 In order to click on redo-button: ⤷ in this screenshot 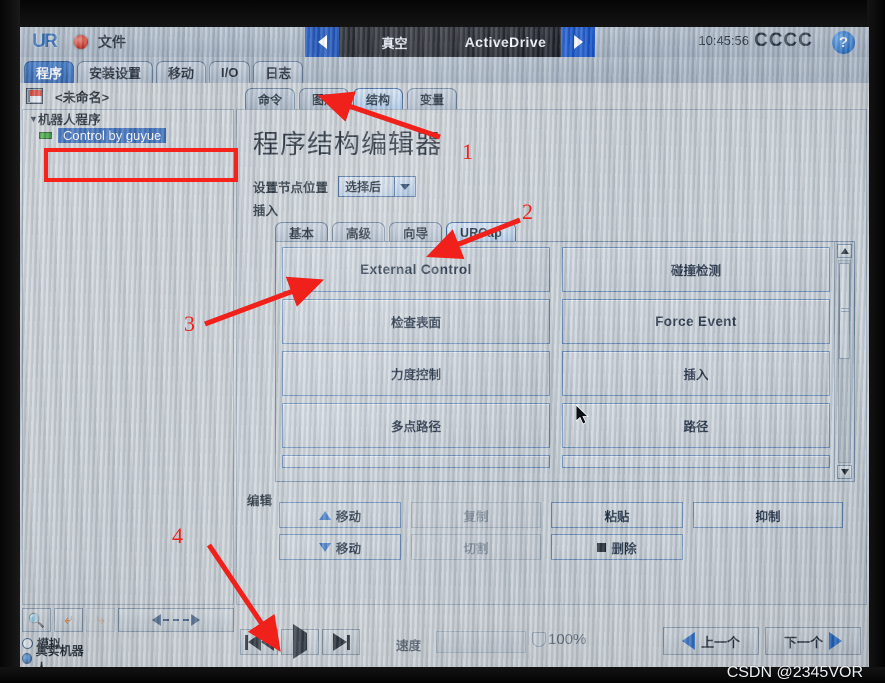, I will do `click(100, 620)`.